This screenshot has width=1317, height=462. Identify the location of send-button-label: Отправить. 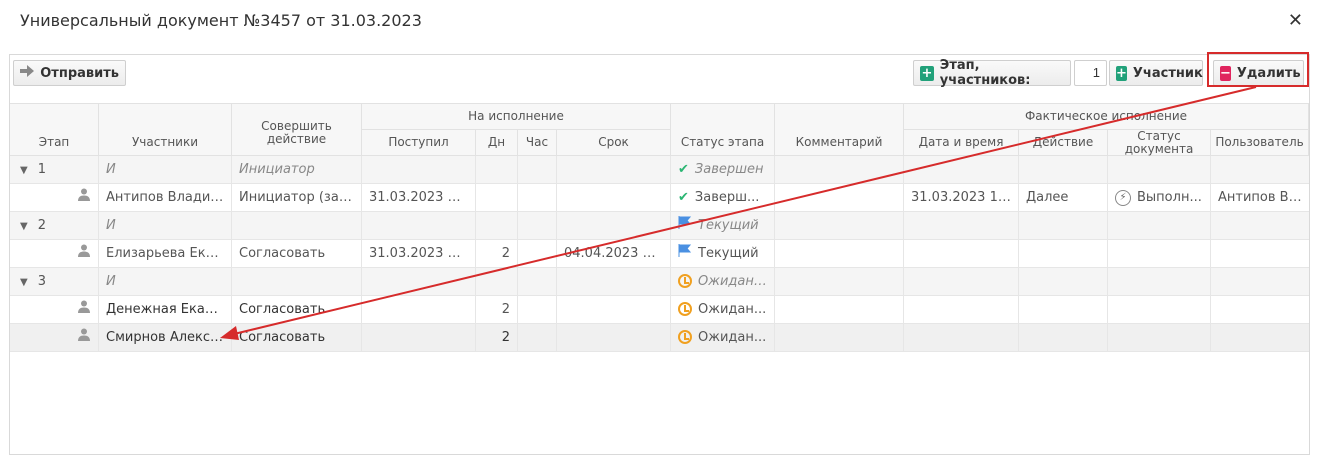
(79, 73).